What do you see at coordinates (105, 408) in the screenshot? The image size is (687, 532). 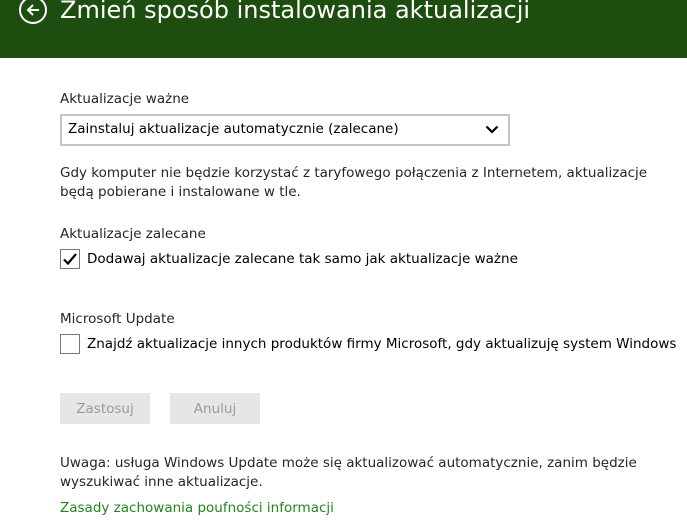 I see `apply-button: Zastosuj` at bounding box center [105, 408].